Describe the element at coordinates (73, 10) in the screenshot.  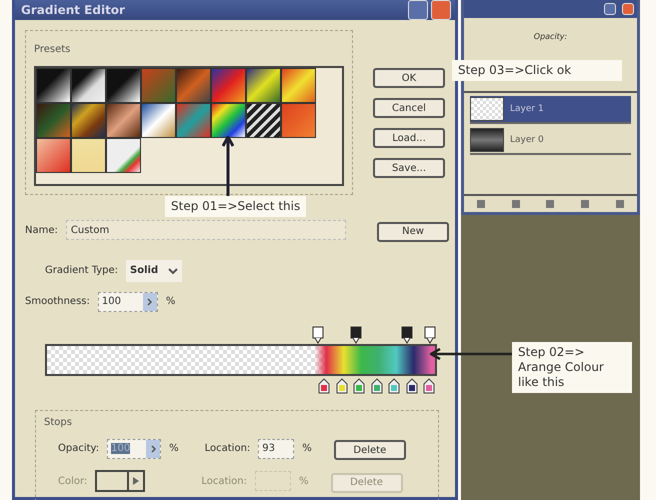
I see `window-title: Gradient Editor` at that location.